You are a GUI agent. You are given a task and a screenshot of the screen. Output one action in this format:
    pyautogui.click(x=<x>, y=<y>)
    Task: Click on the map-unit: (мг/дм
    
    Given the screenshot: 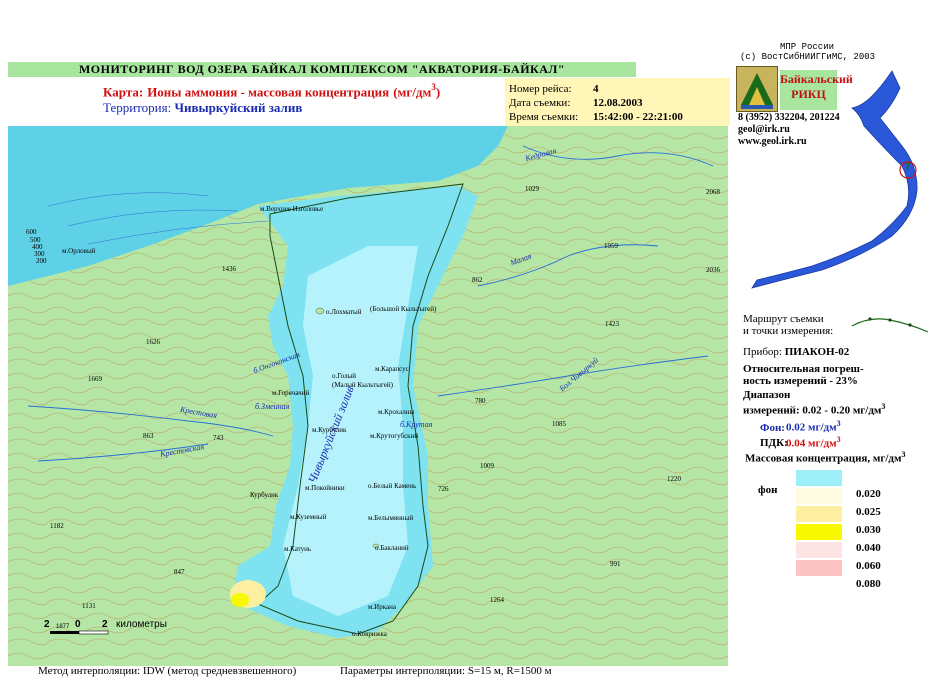 What is the action you would take?
    pyautogui.click(x=412, y=92)
    